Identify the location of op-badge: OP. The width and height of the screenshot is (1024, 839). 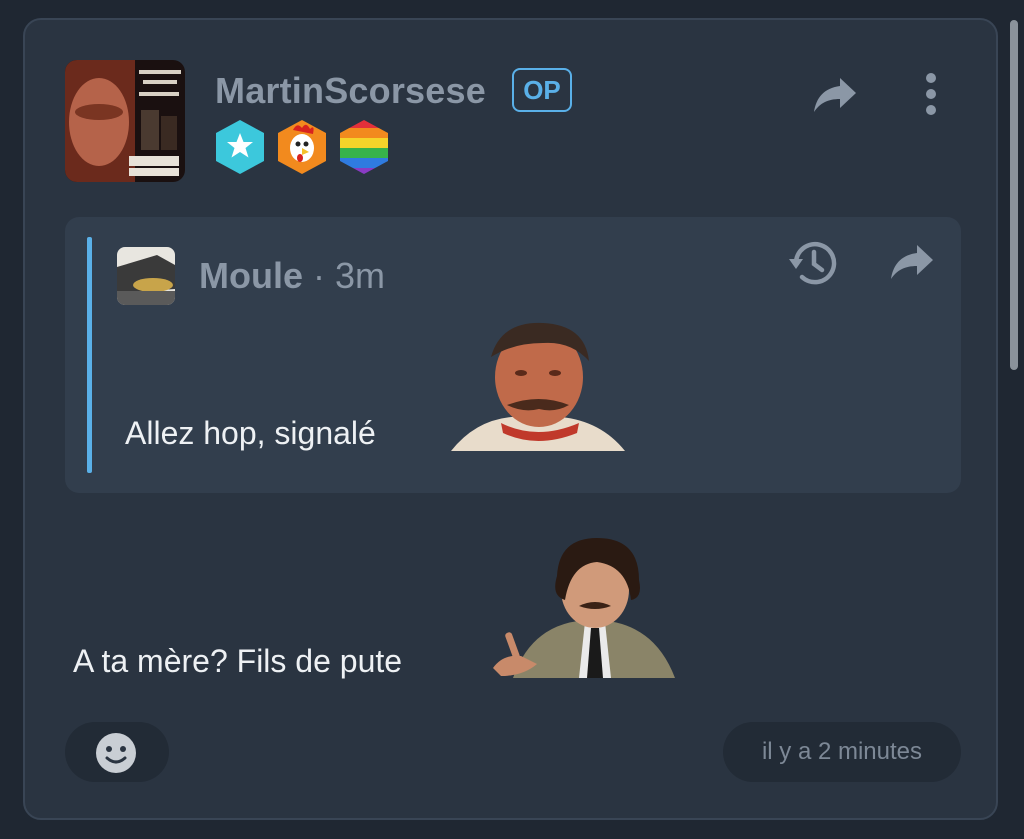
(542, 90).